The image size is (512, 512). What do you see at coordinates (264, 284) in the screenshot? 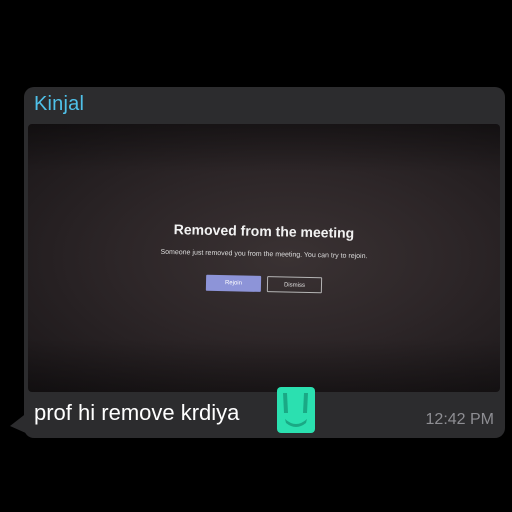
I see `dialog-buttons: Rejoin Dismiss` at bounding box center [264, 284].